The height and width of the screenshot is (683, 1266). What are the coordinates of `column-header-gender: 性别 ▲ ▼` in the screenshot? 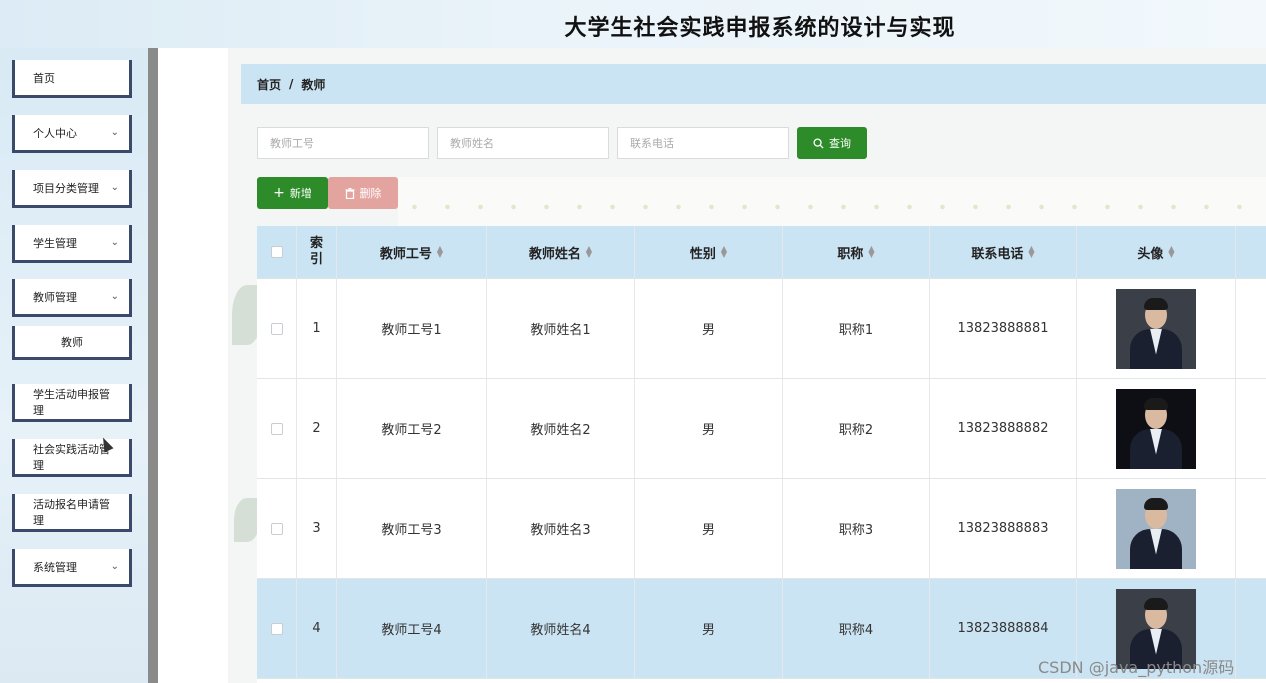 It's located at (709, 252).